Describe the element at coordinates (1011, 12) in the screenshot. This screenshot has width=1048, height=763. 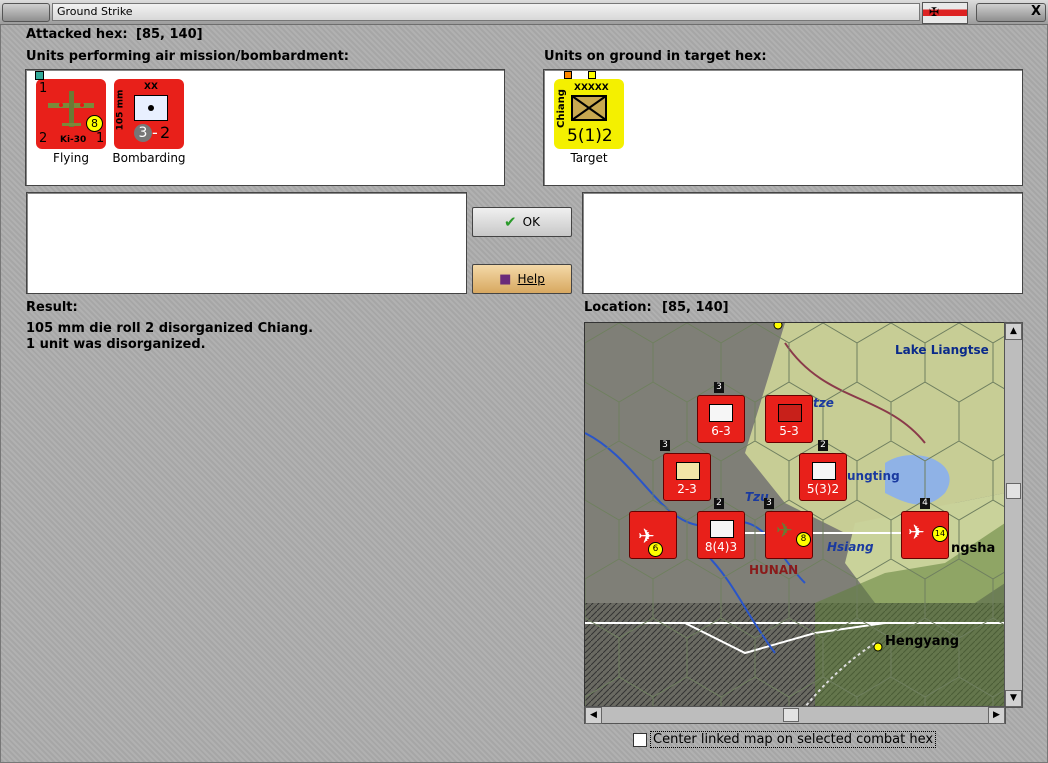
I see `window-controls: X` at that location.